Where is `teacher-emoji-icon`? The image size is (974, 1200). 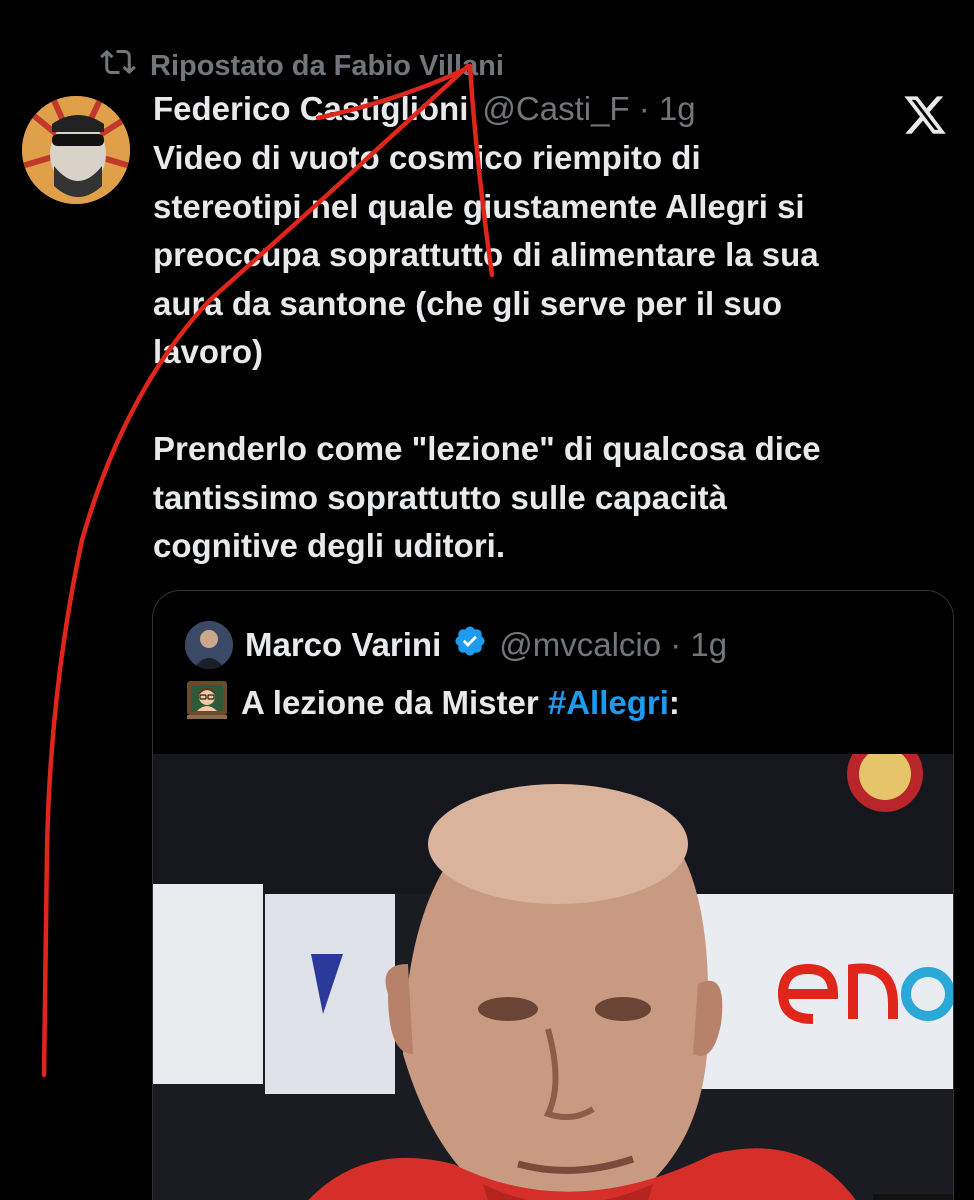 teacher-emoji-icon is located at coordinates (207, 703).